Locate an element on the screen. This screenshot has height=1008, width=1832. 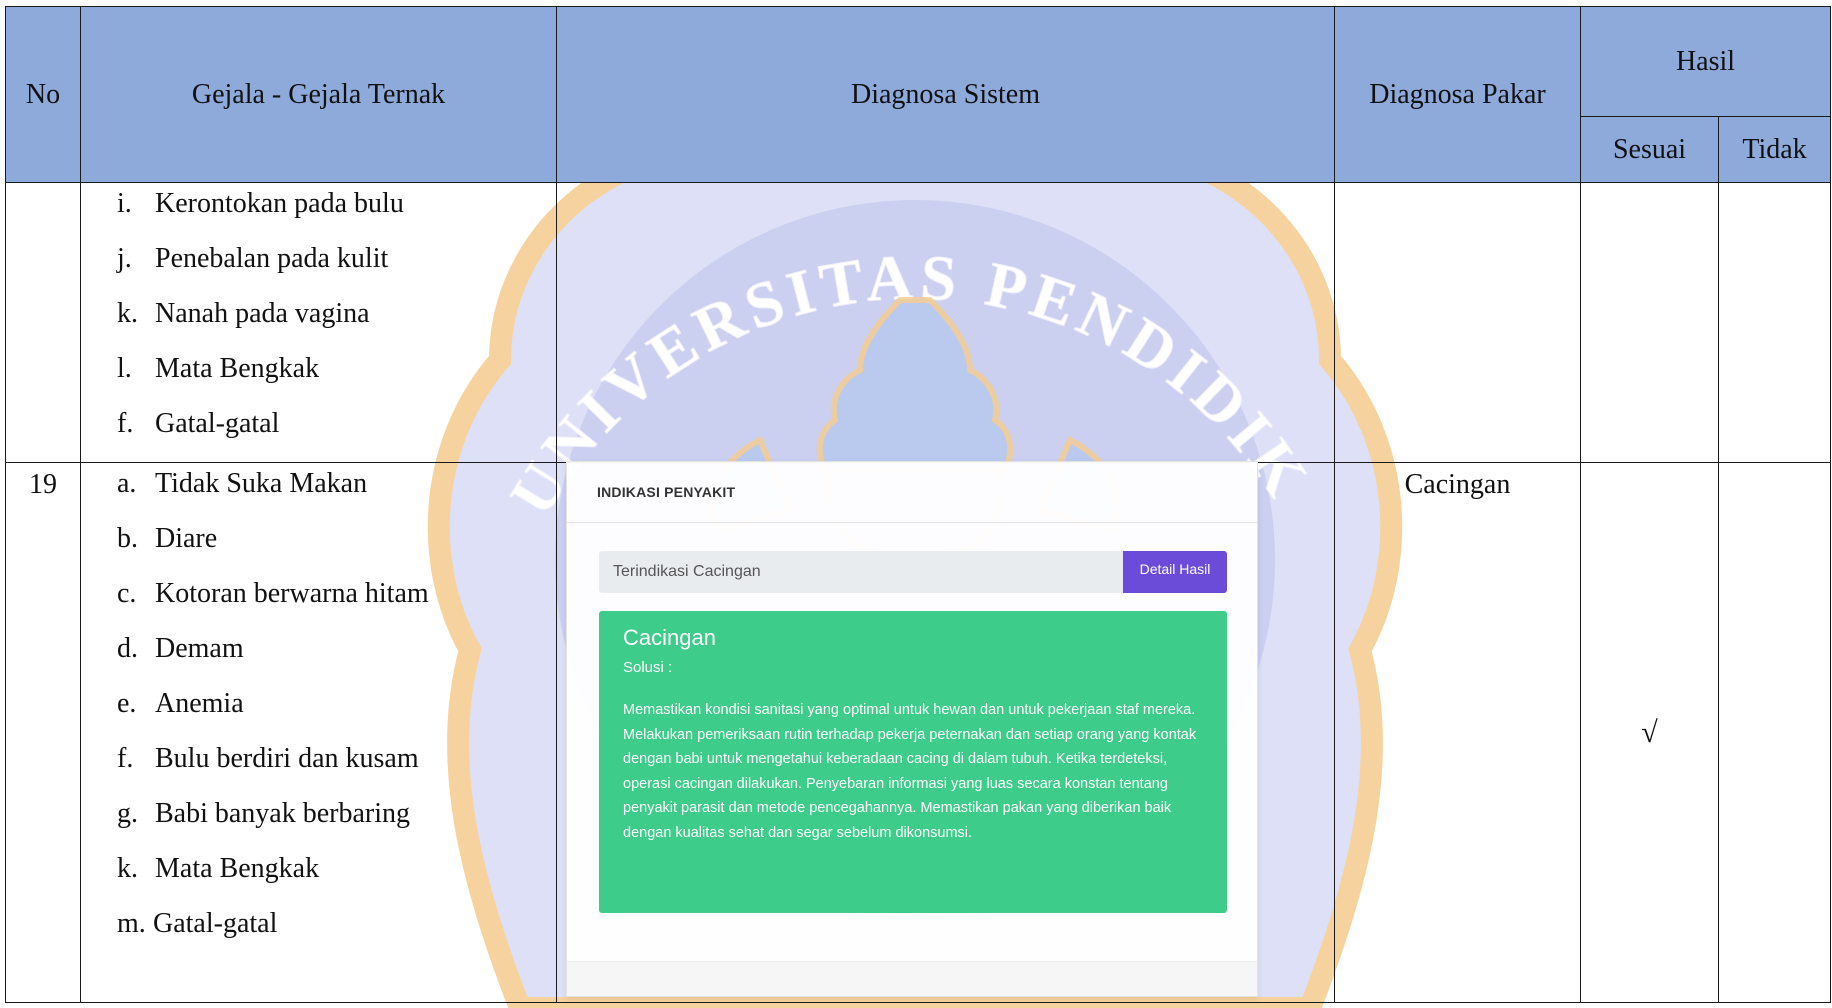
card-footer is located at coordinates (912, 978).